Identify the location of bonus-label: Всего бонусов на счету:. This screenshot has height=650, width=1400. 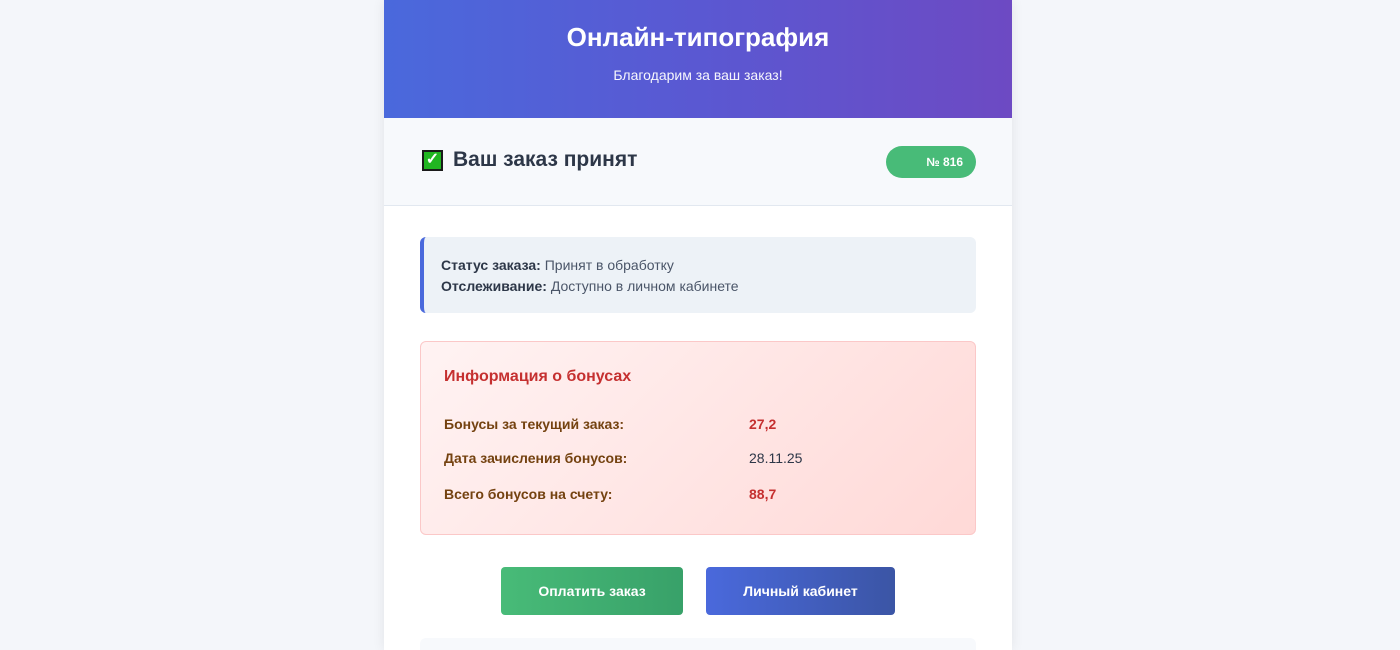
(528, 494).